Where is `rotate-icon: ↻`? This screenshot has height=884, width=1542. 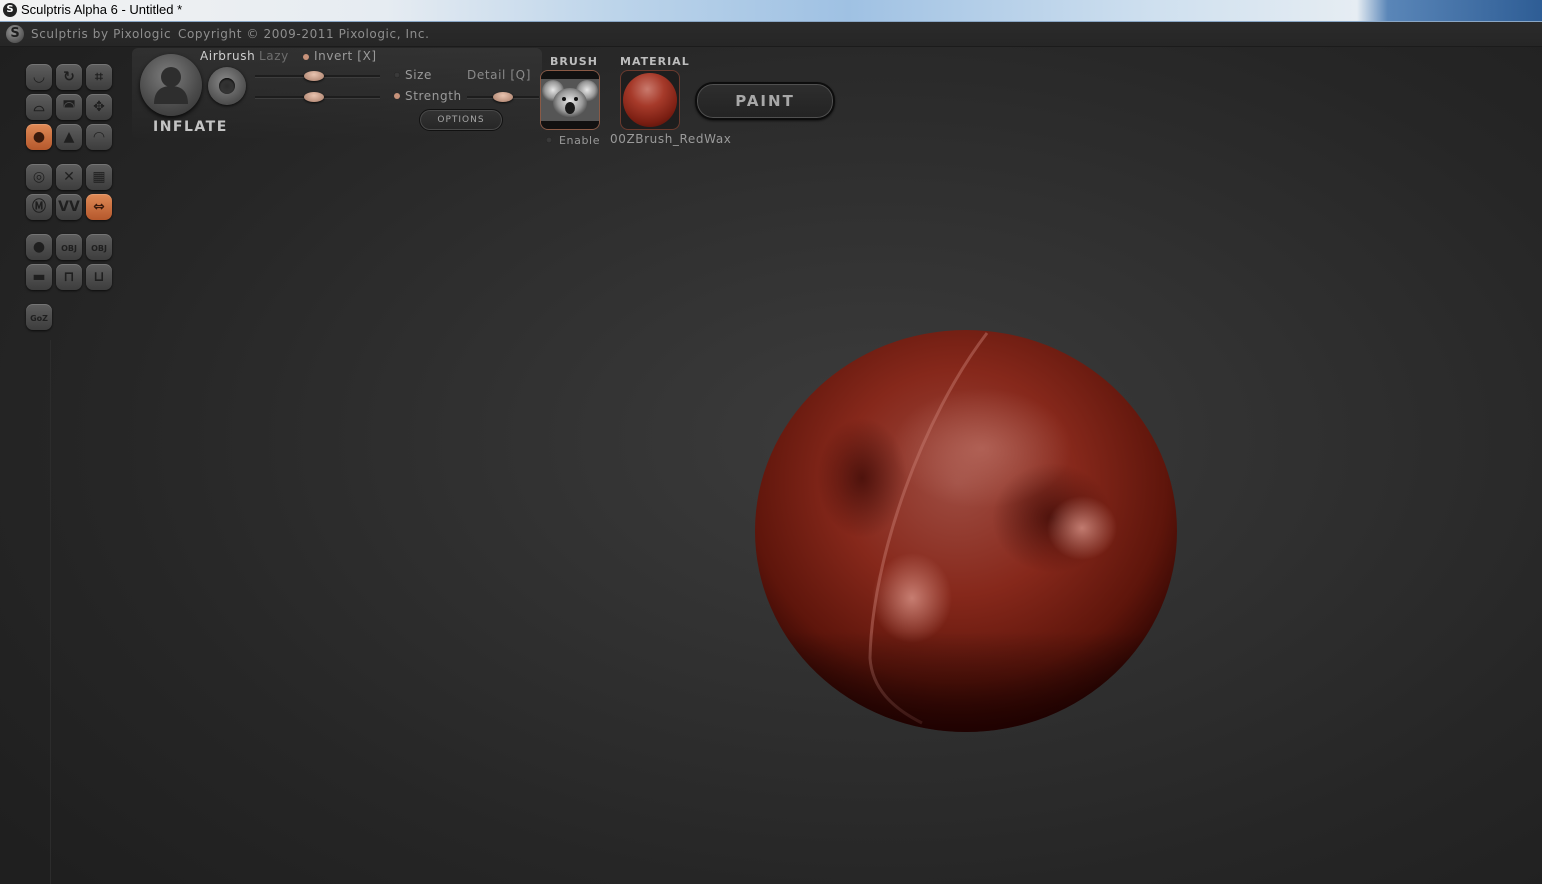
rotate-icon: ↻ is located at coordinates (69, 77).